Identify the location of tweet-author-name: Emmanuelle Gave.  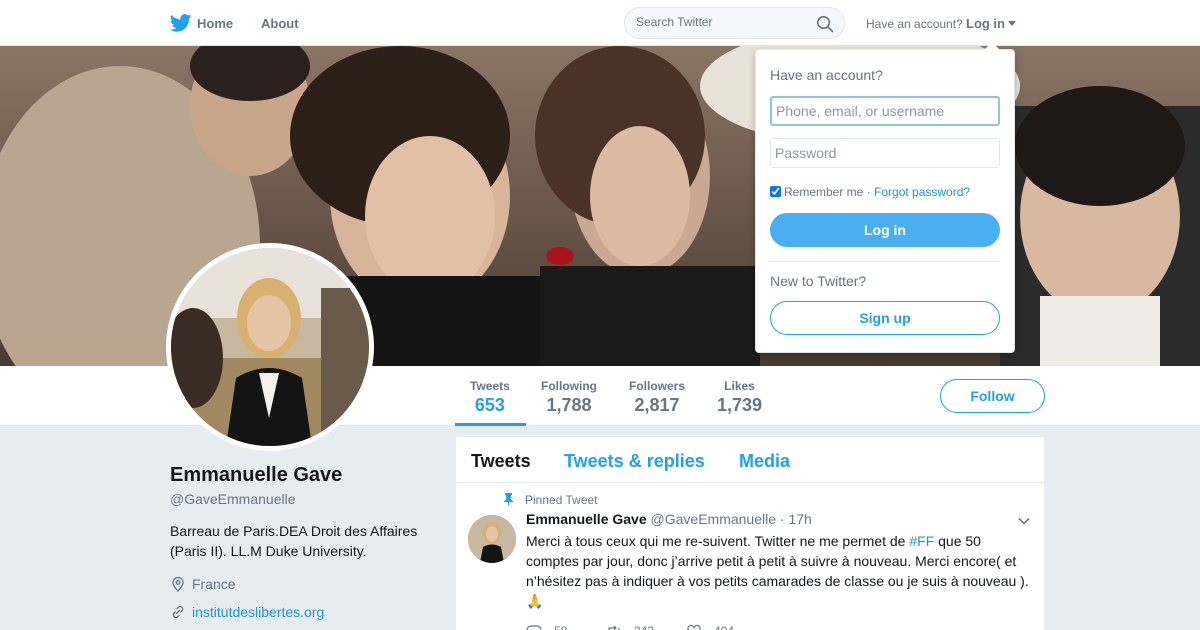
(586, 519).